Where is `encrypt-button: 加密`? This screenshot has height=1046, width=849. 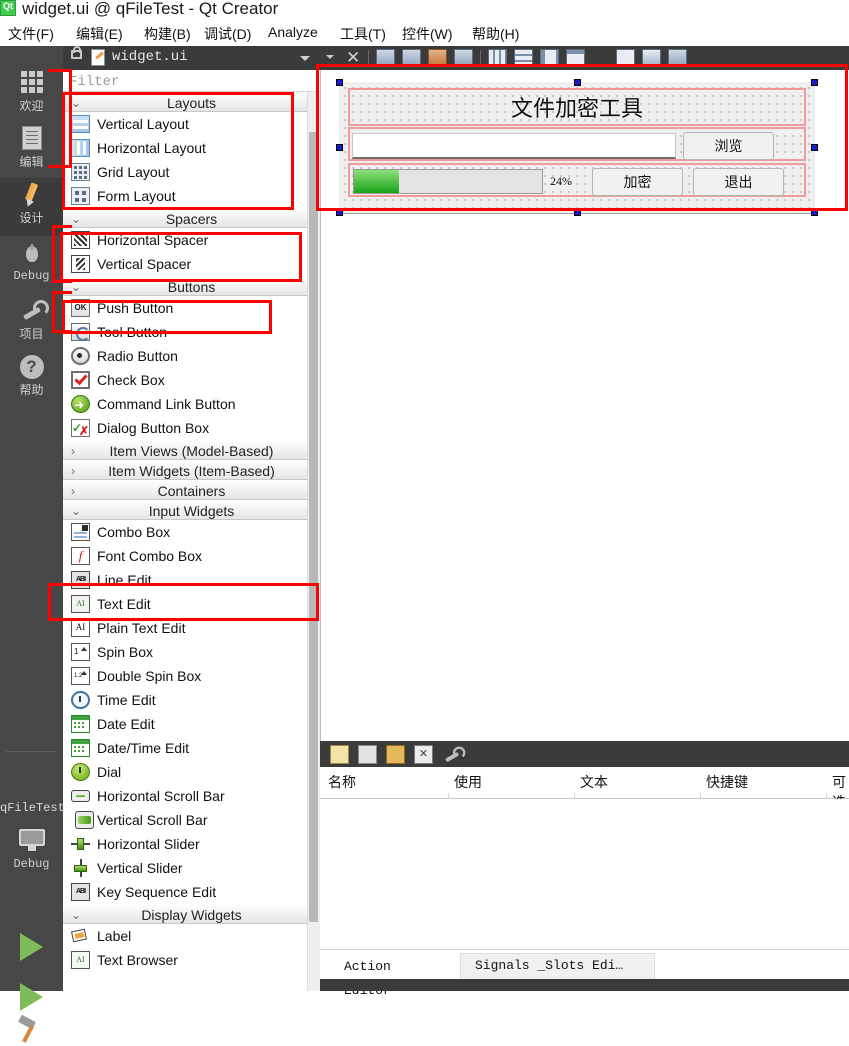 encrypt-button: 加密 is located at coordinates (637, 182).